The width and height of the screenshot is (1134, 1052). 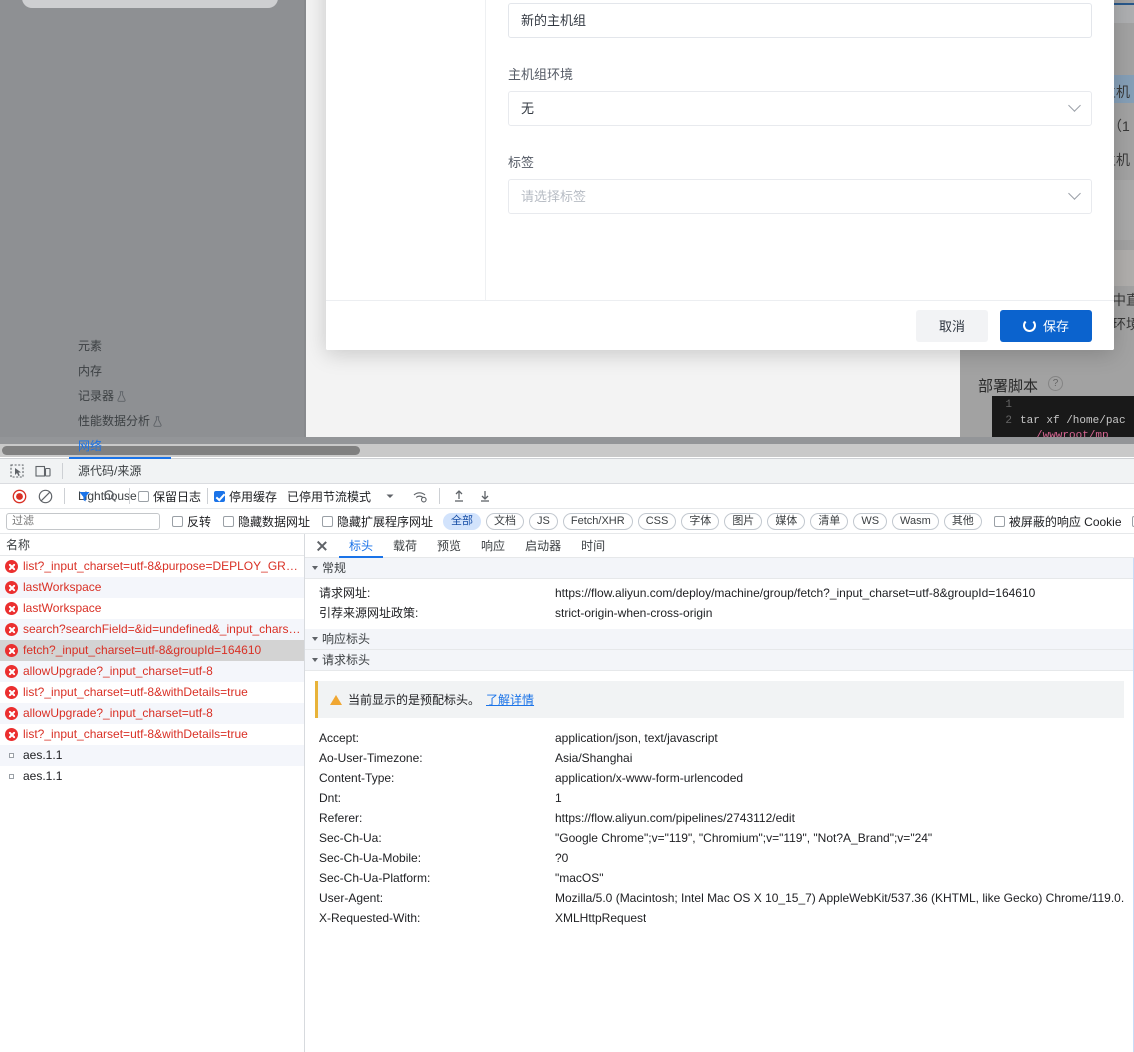 I want to click on type-filter-8: 清单, so click(x=829, y=521).